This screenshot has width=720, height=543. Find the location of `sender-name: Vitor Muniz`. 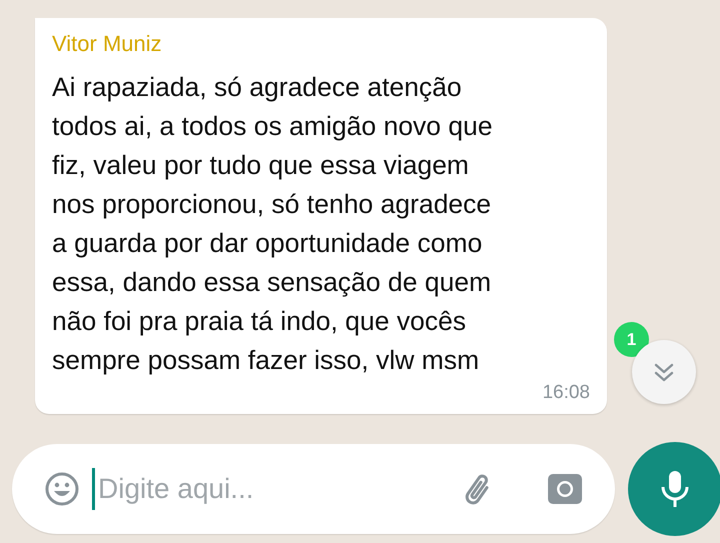

sender-name: Vitor Muniz is located at coordinates (107, 44).